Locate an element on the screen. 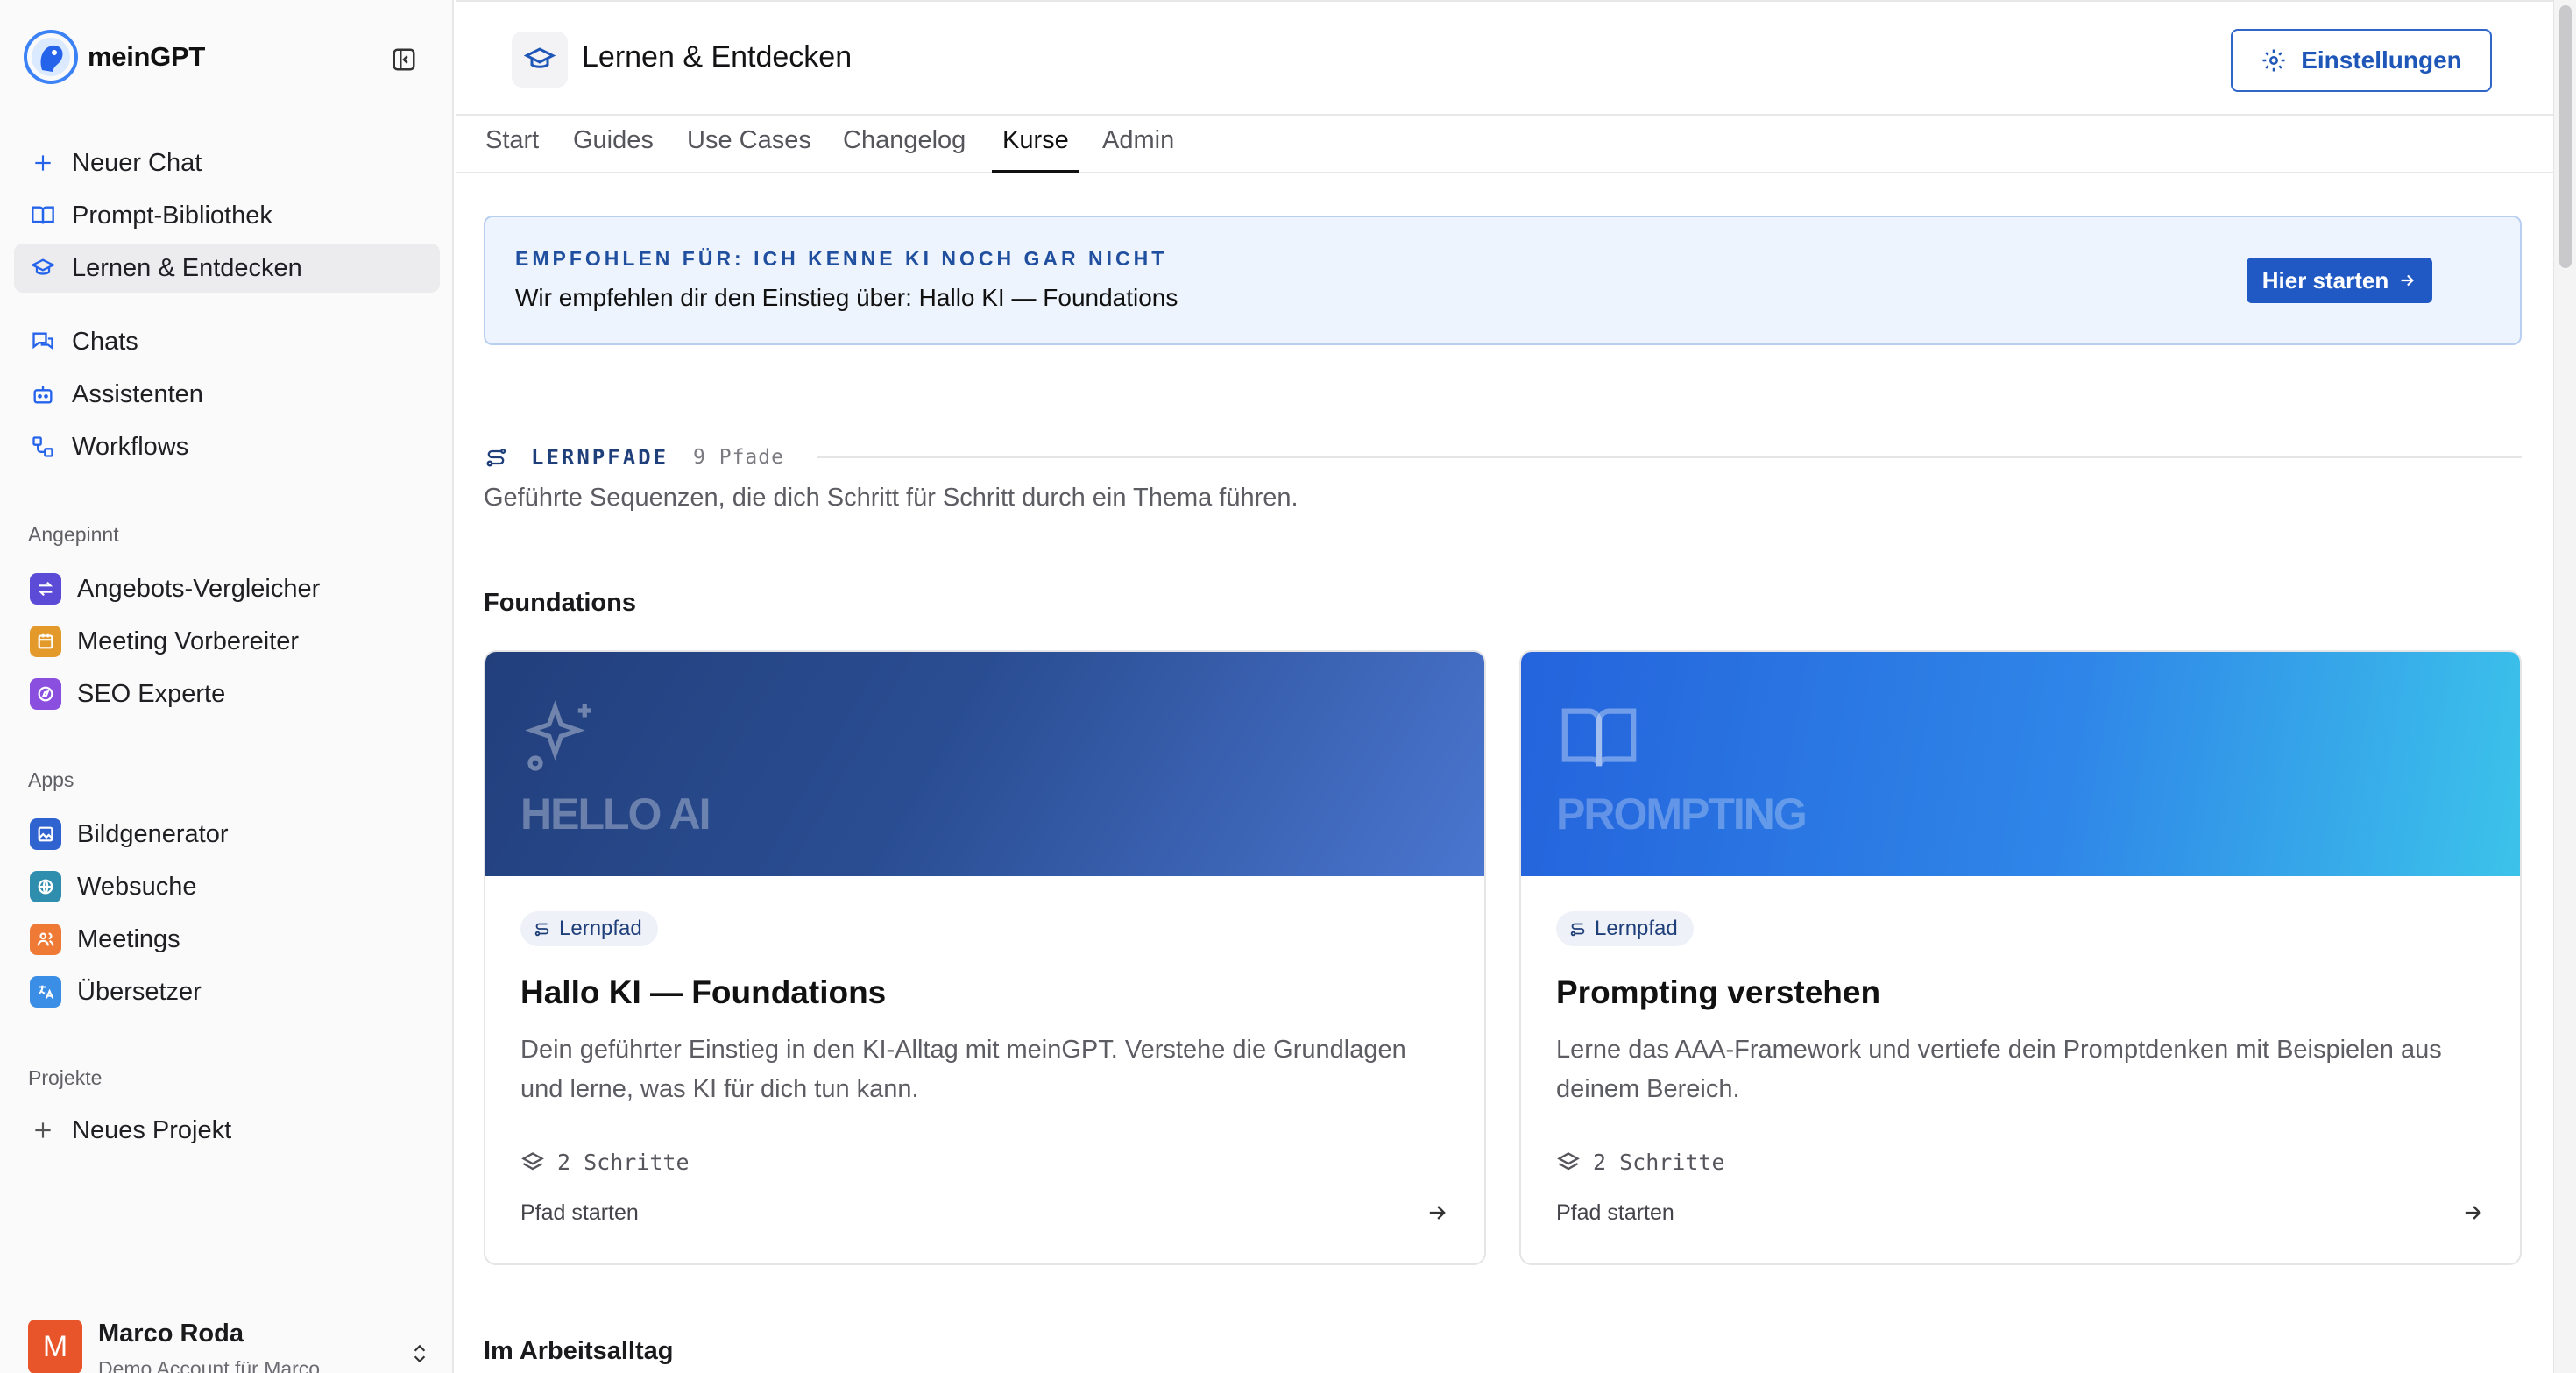 The height and width of the screenshot is (1373, 2576). tab-changelog: Changelog is located at coordinates (904, 149).